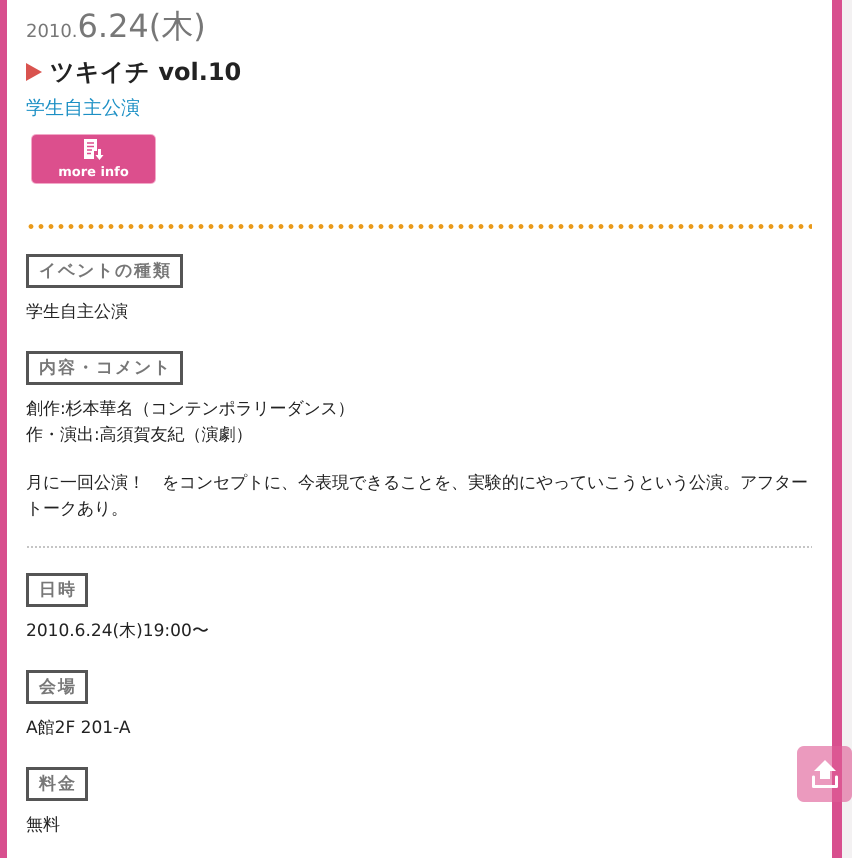 The width and height of the screenshot is (852, 858). I want to click on section-text: 月に一回公演！ をコンセプトに、今表現できることを、実験的にやっていこうという公演。アフタートークあり。, so click(417, 496).